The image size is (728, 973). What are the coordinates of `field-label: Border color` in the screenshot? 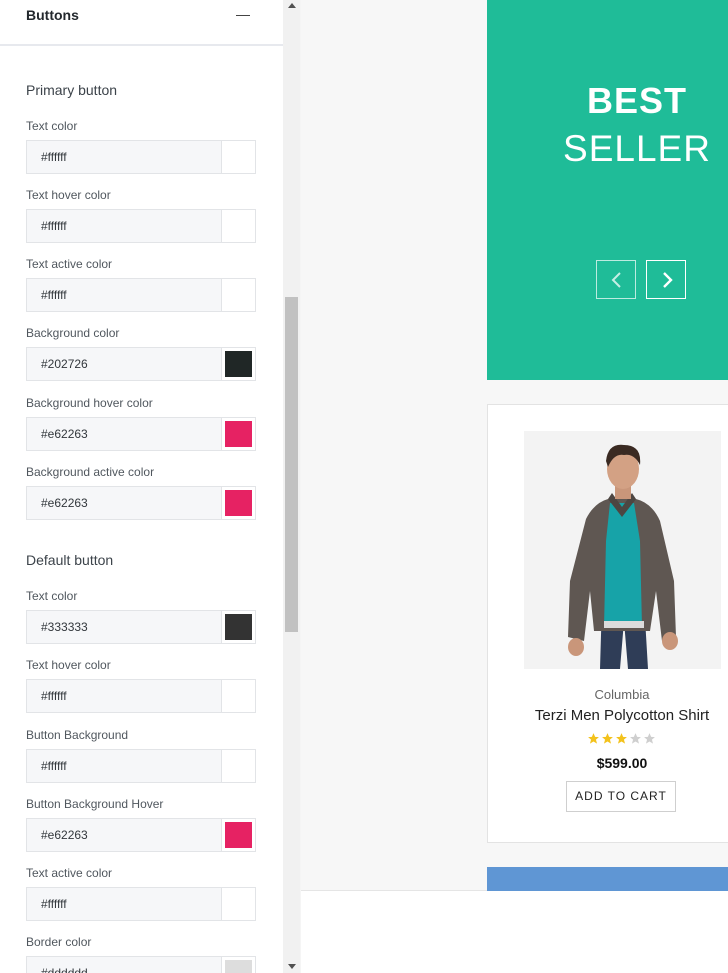 It's located at (59, 942).